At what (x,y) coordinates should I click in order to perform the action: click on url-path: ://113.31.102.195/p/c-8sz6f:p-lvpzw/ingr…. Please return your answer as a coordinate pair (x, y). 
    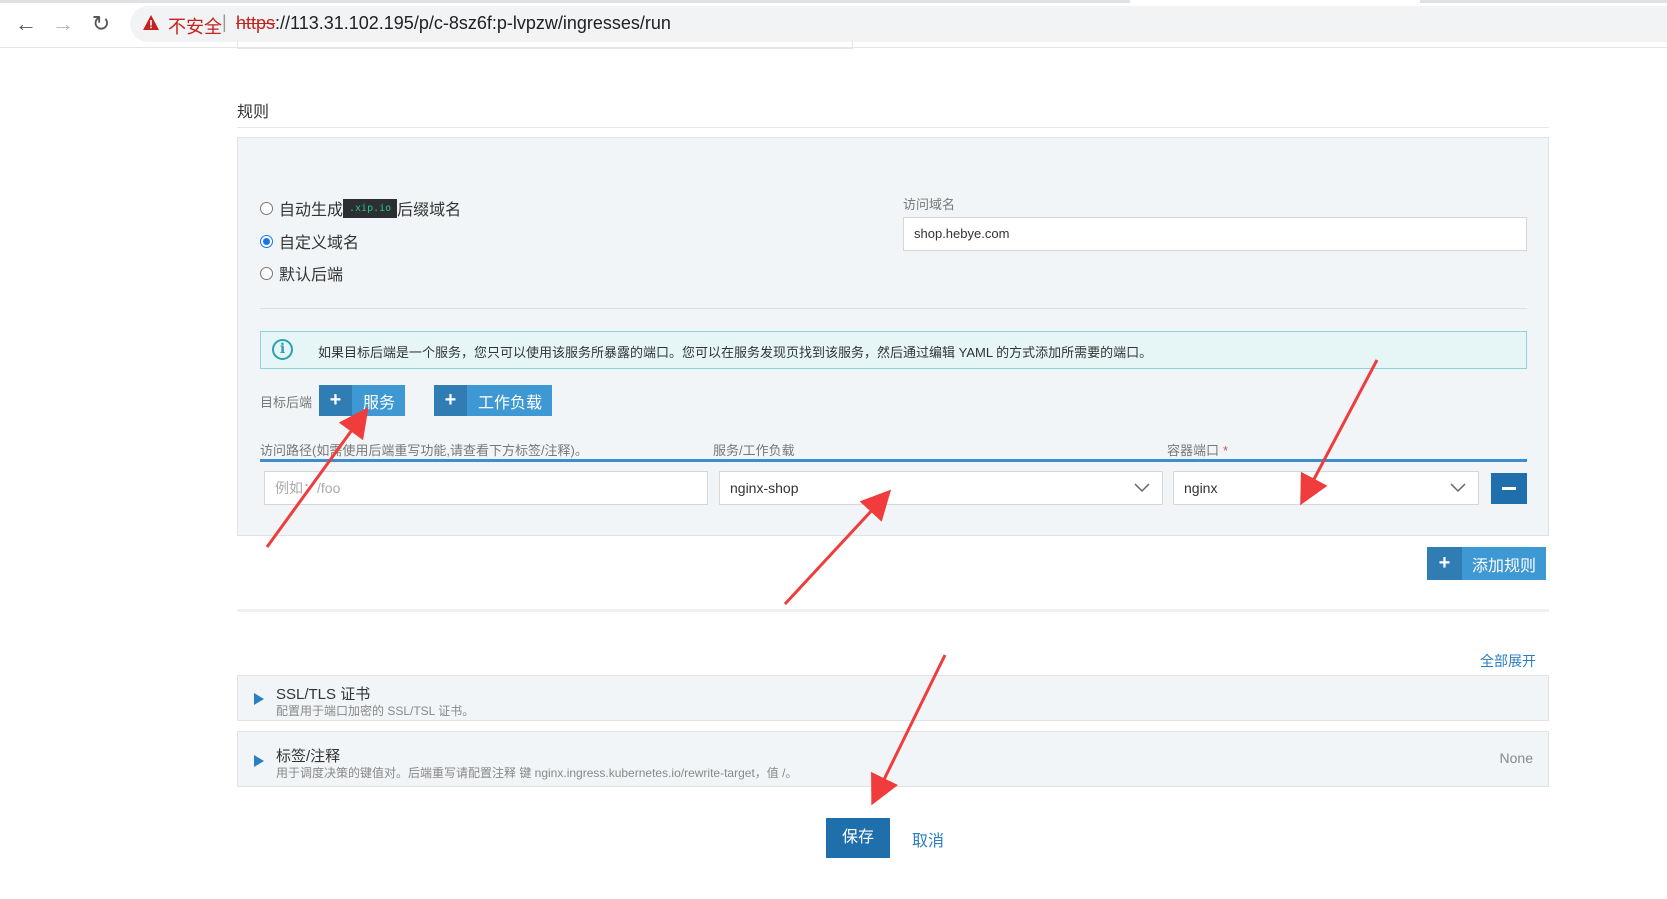
    Looking at the image, I should click on (473, 23).